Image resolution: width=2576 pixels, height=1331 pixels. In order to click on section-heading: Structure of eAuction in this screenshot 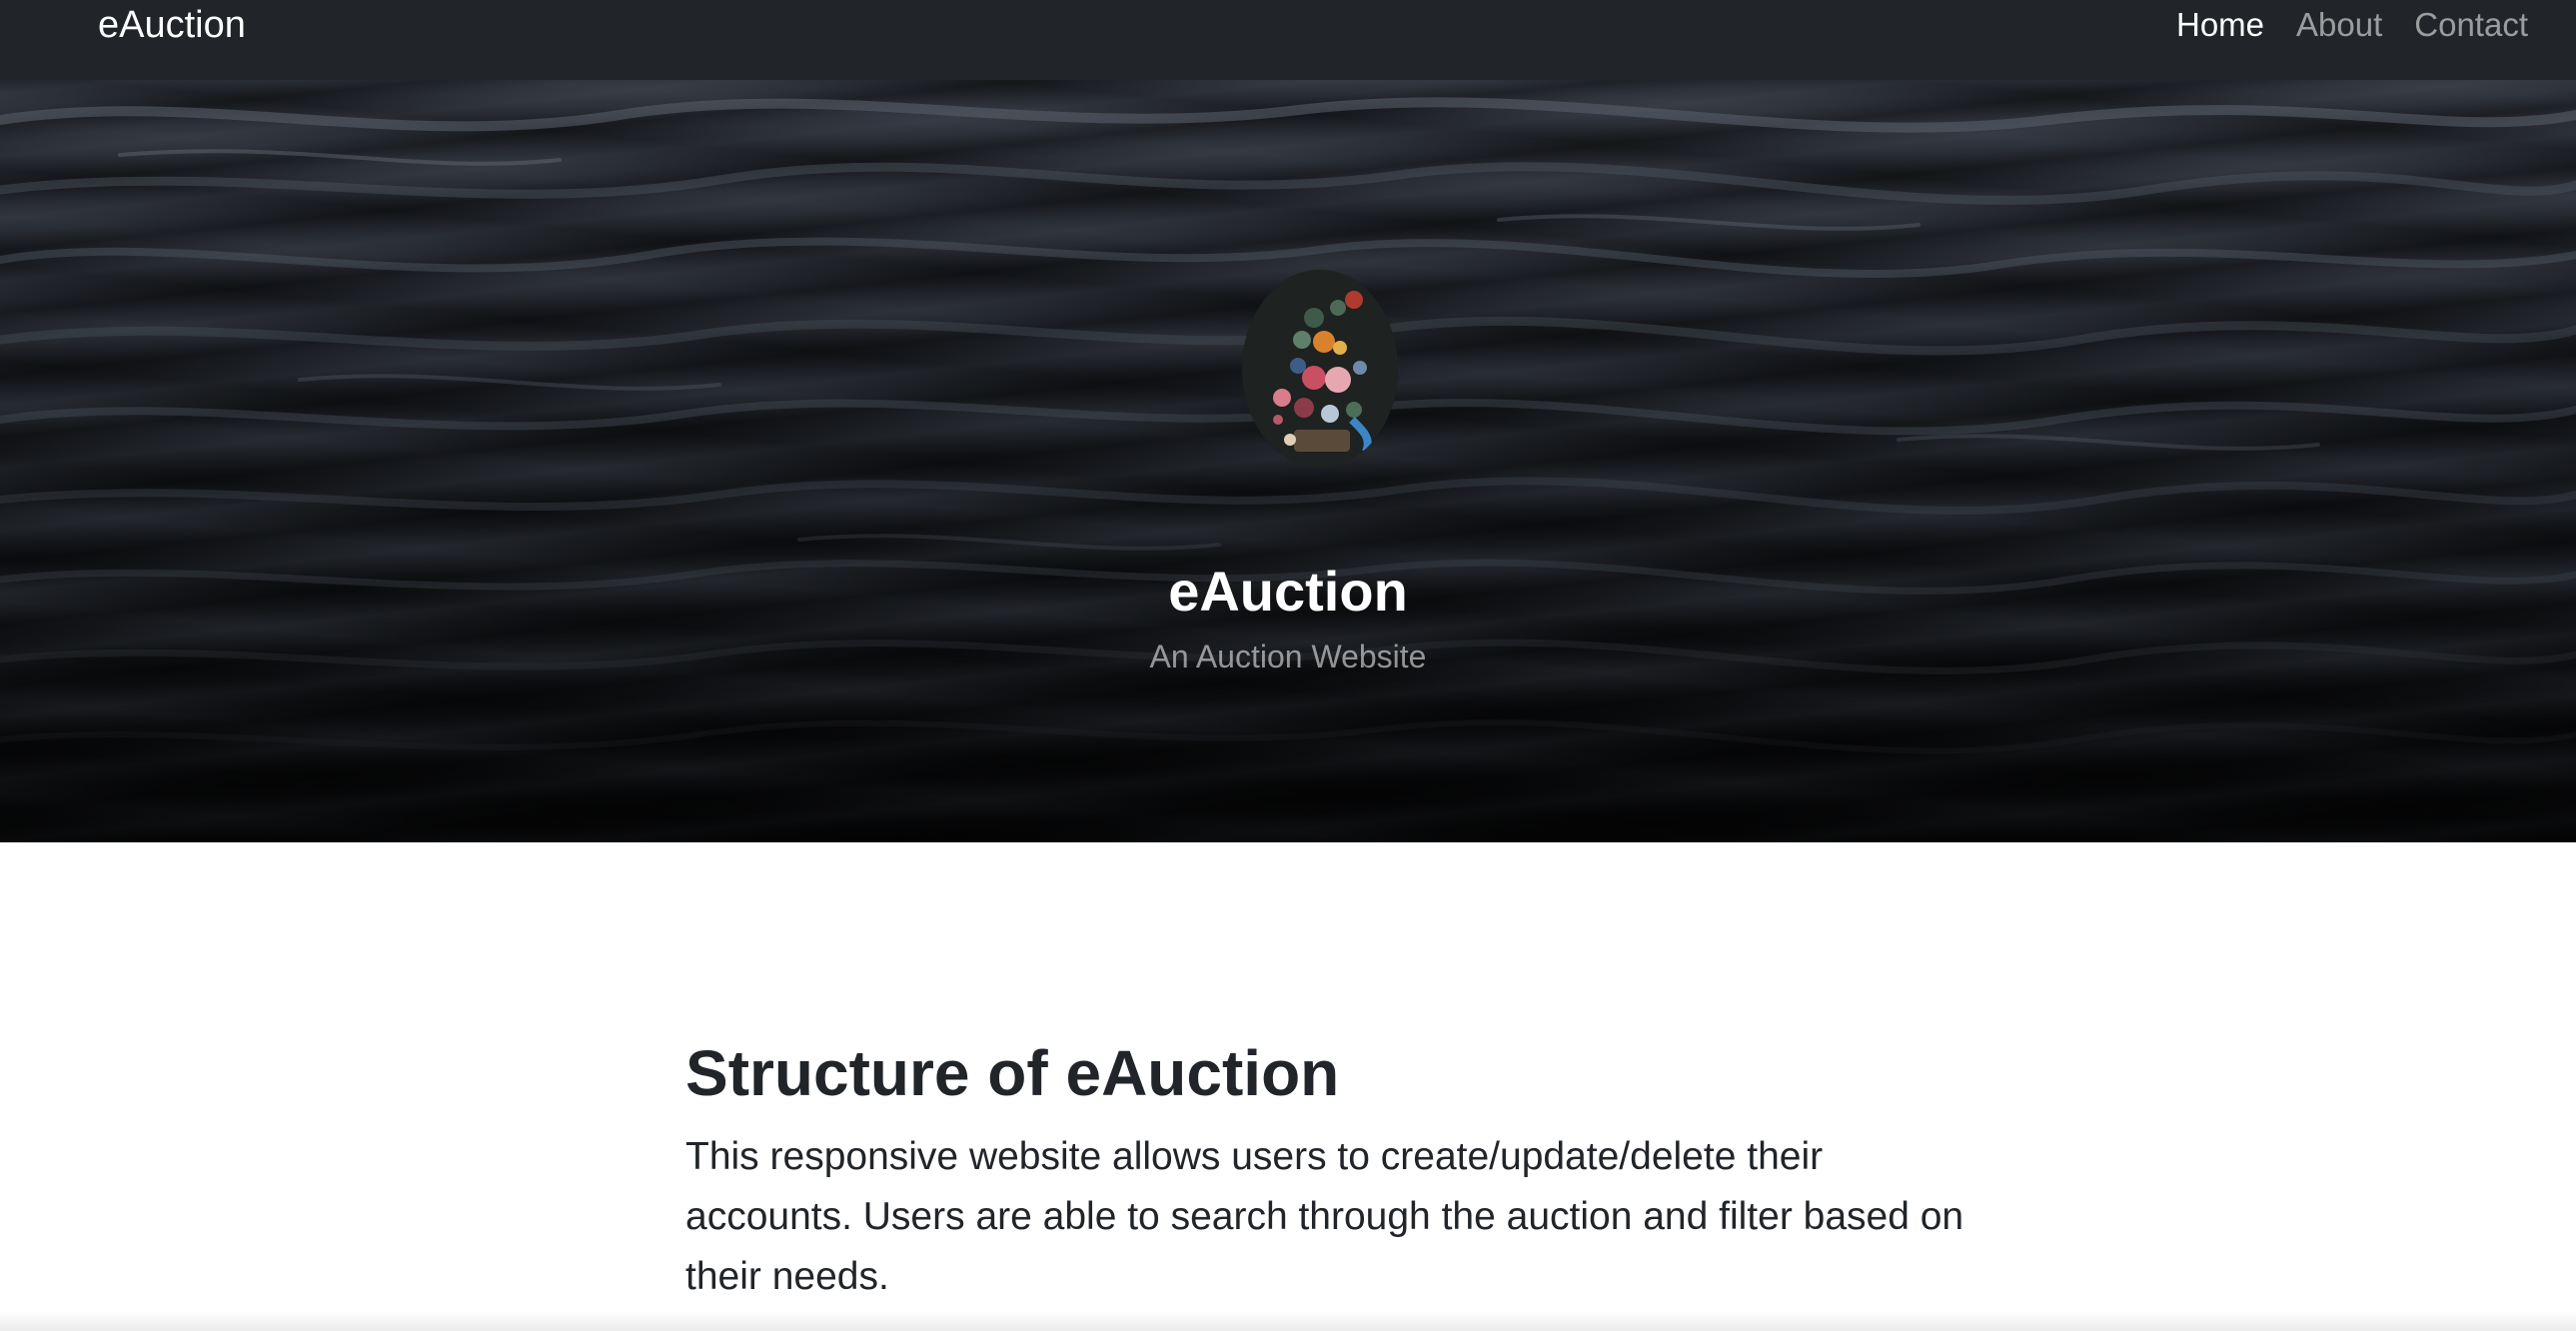, I will do `click(1012, 1073)`.